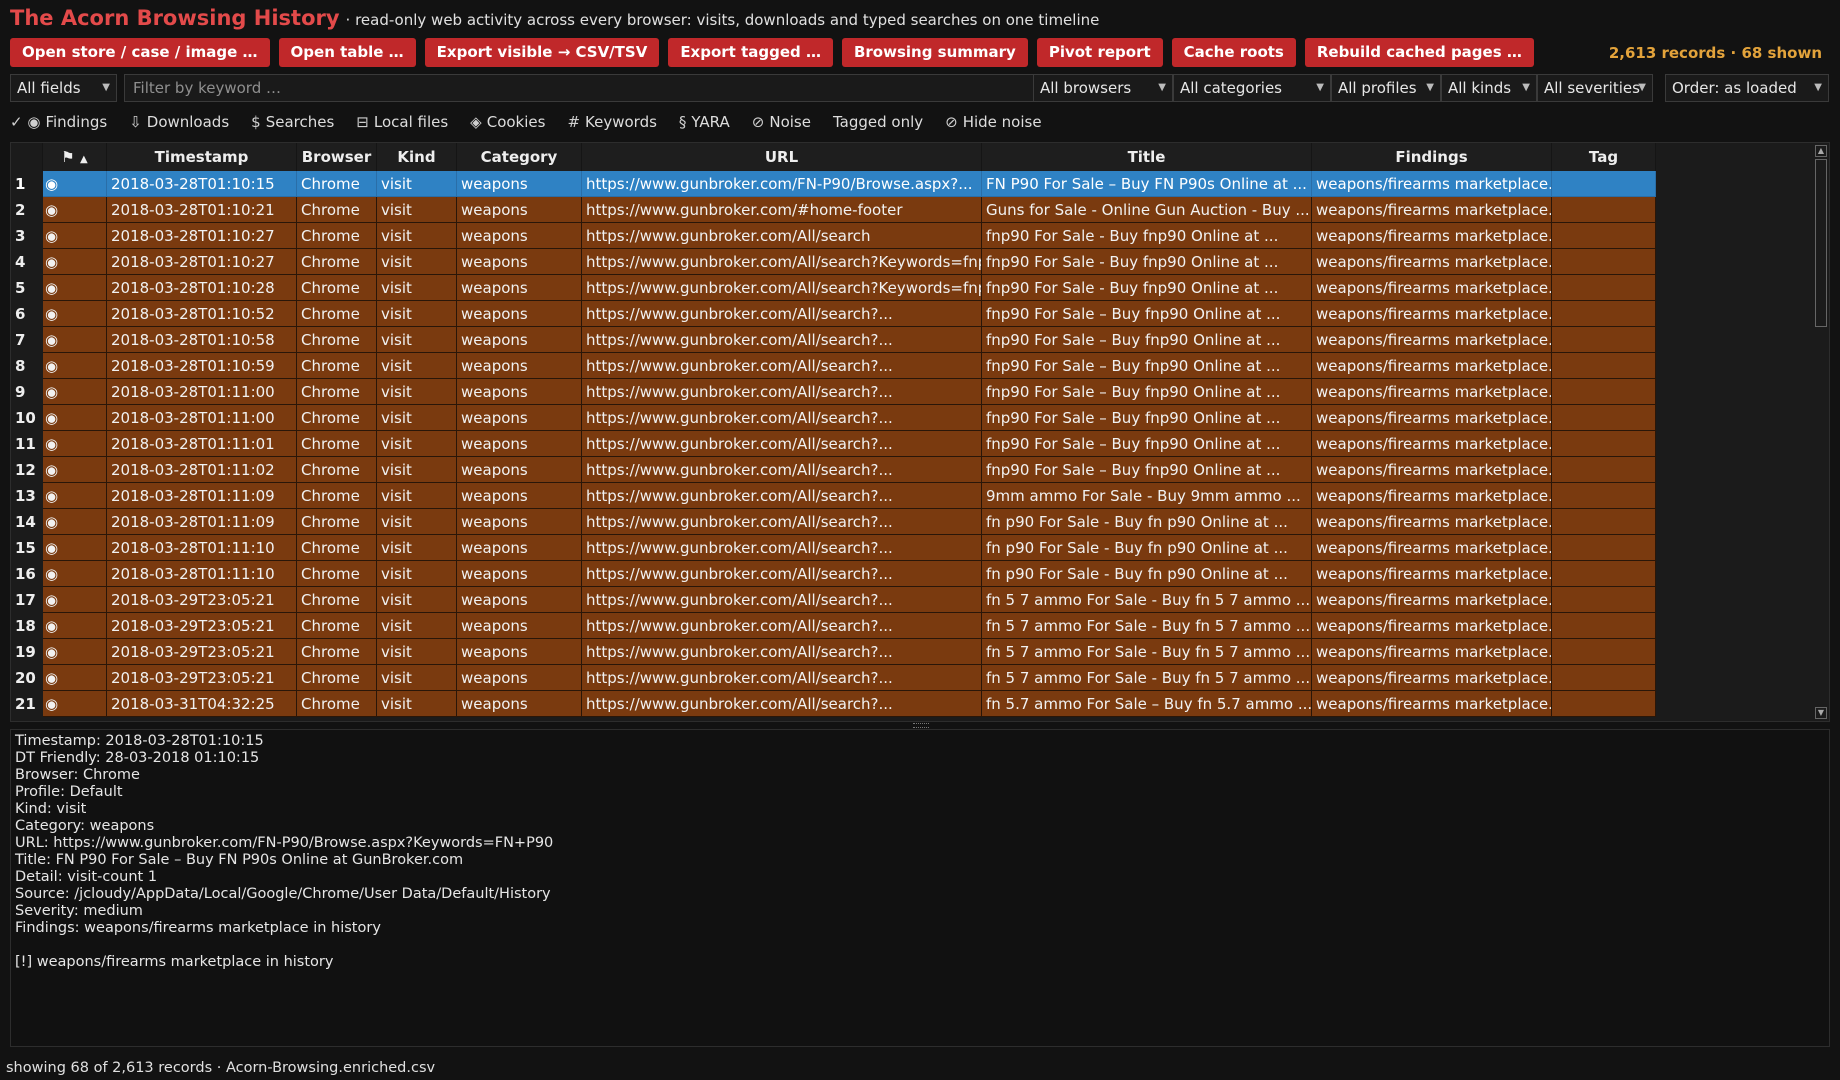 This screenshot has height=1080, width=1840. Describe the element at coordinates (202, 496) in the screenshot. I see `cell-timestamp: 2018-03-28T01:11:09` at that location.